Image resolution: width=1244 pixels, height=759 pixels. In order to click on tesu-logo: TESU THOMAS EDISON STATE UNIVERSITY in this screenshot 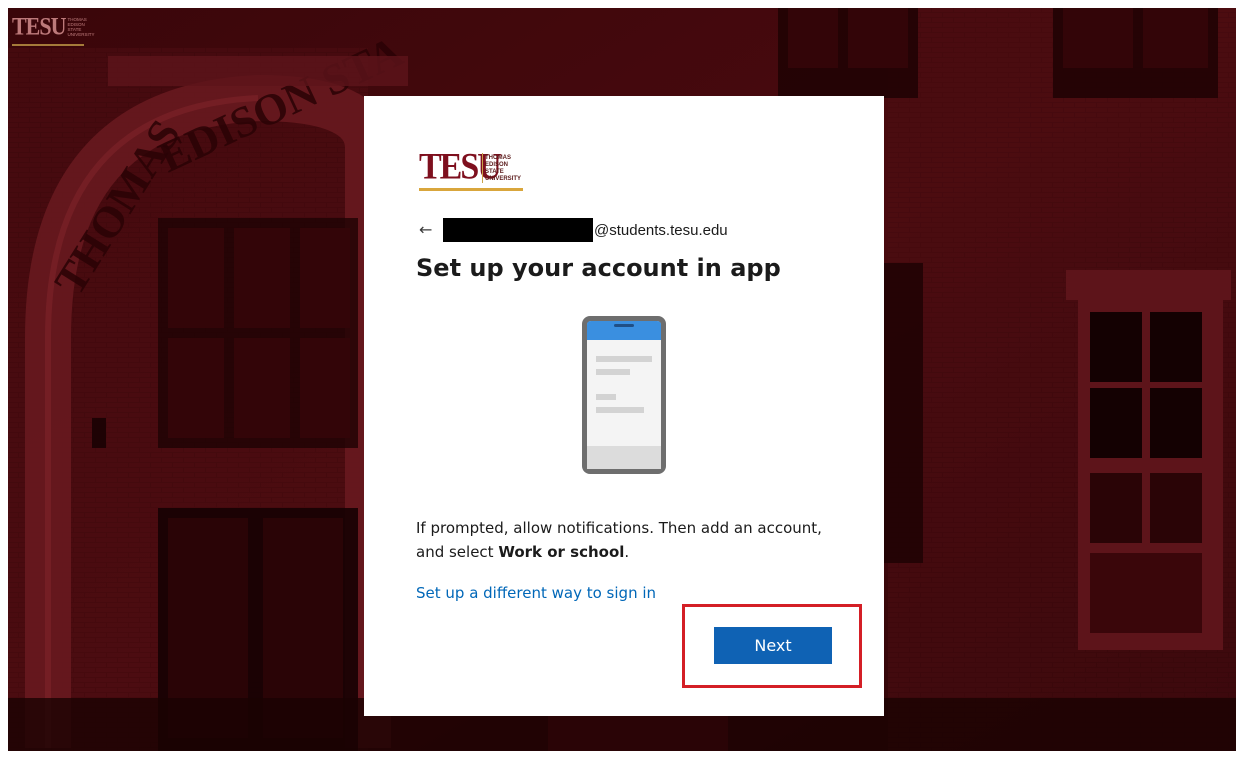, I will do `click(474, 169)`.